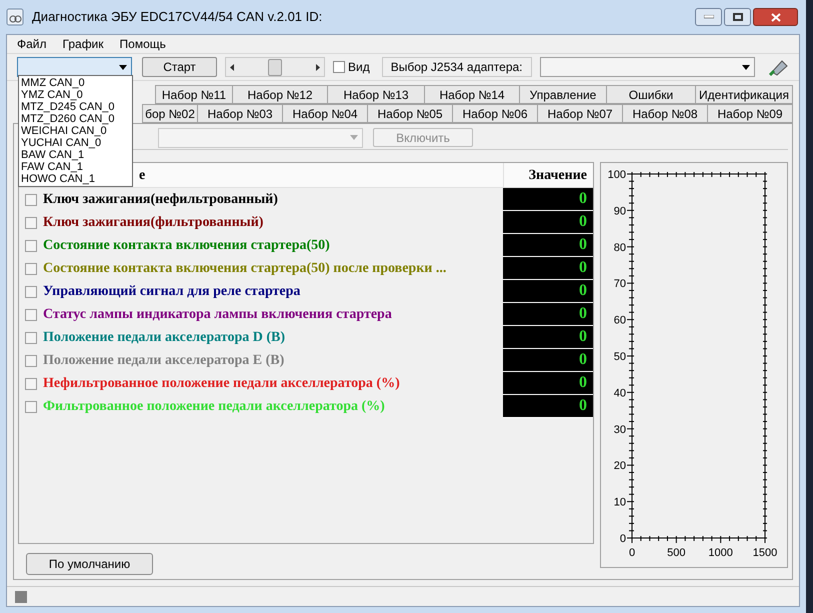 The width and height of the screenshot is (813, 613). Describe the element at coordinates (171, 292) in the screenshot. I see `signal-name: Управляющий сигнал для реле стартера` at that location.